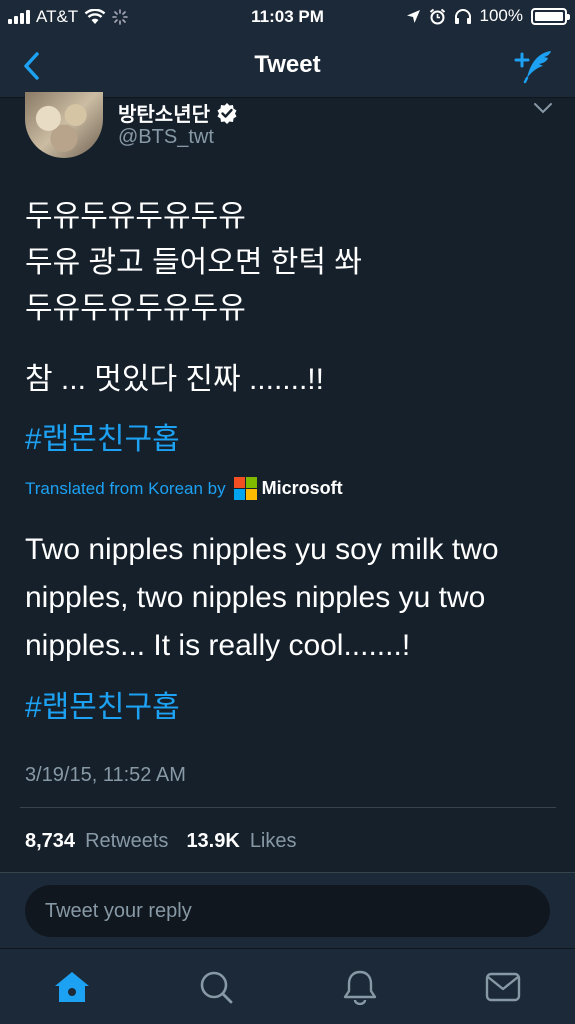 This screenshot has width=575, height=1024. I want to click on tweet-line: 참 ... 멋있다 진짜 .......!!, so click(174, 379).